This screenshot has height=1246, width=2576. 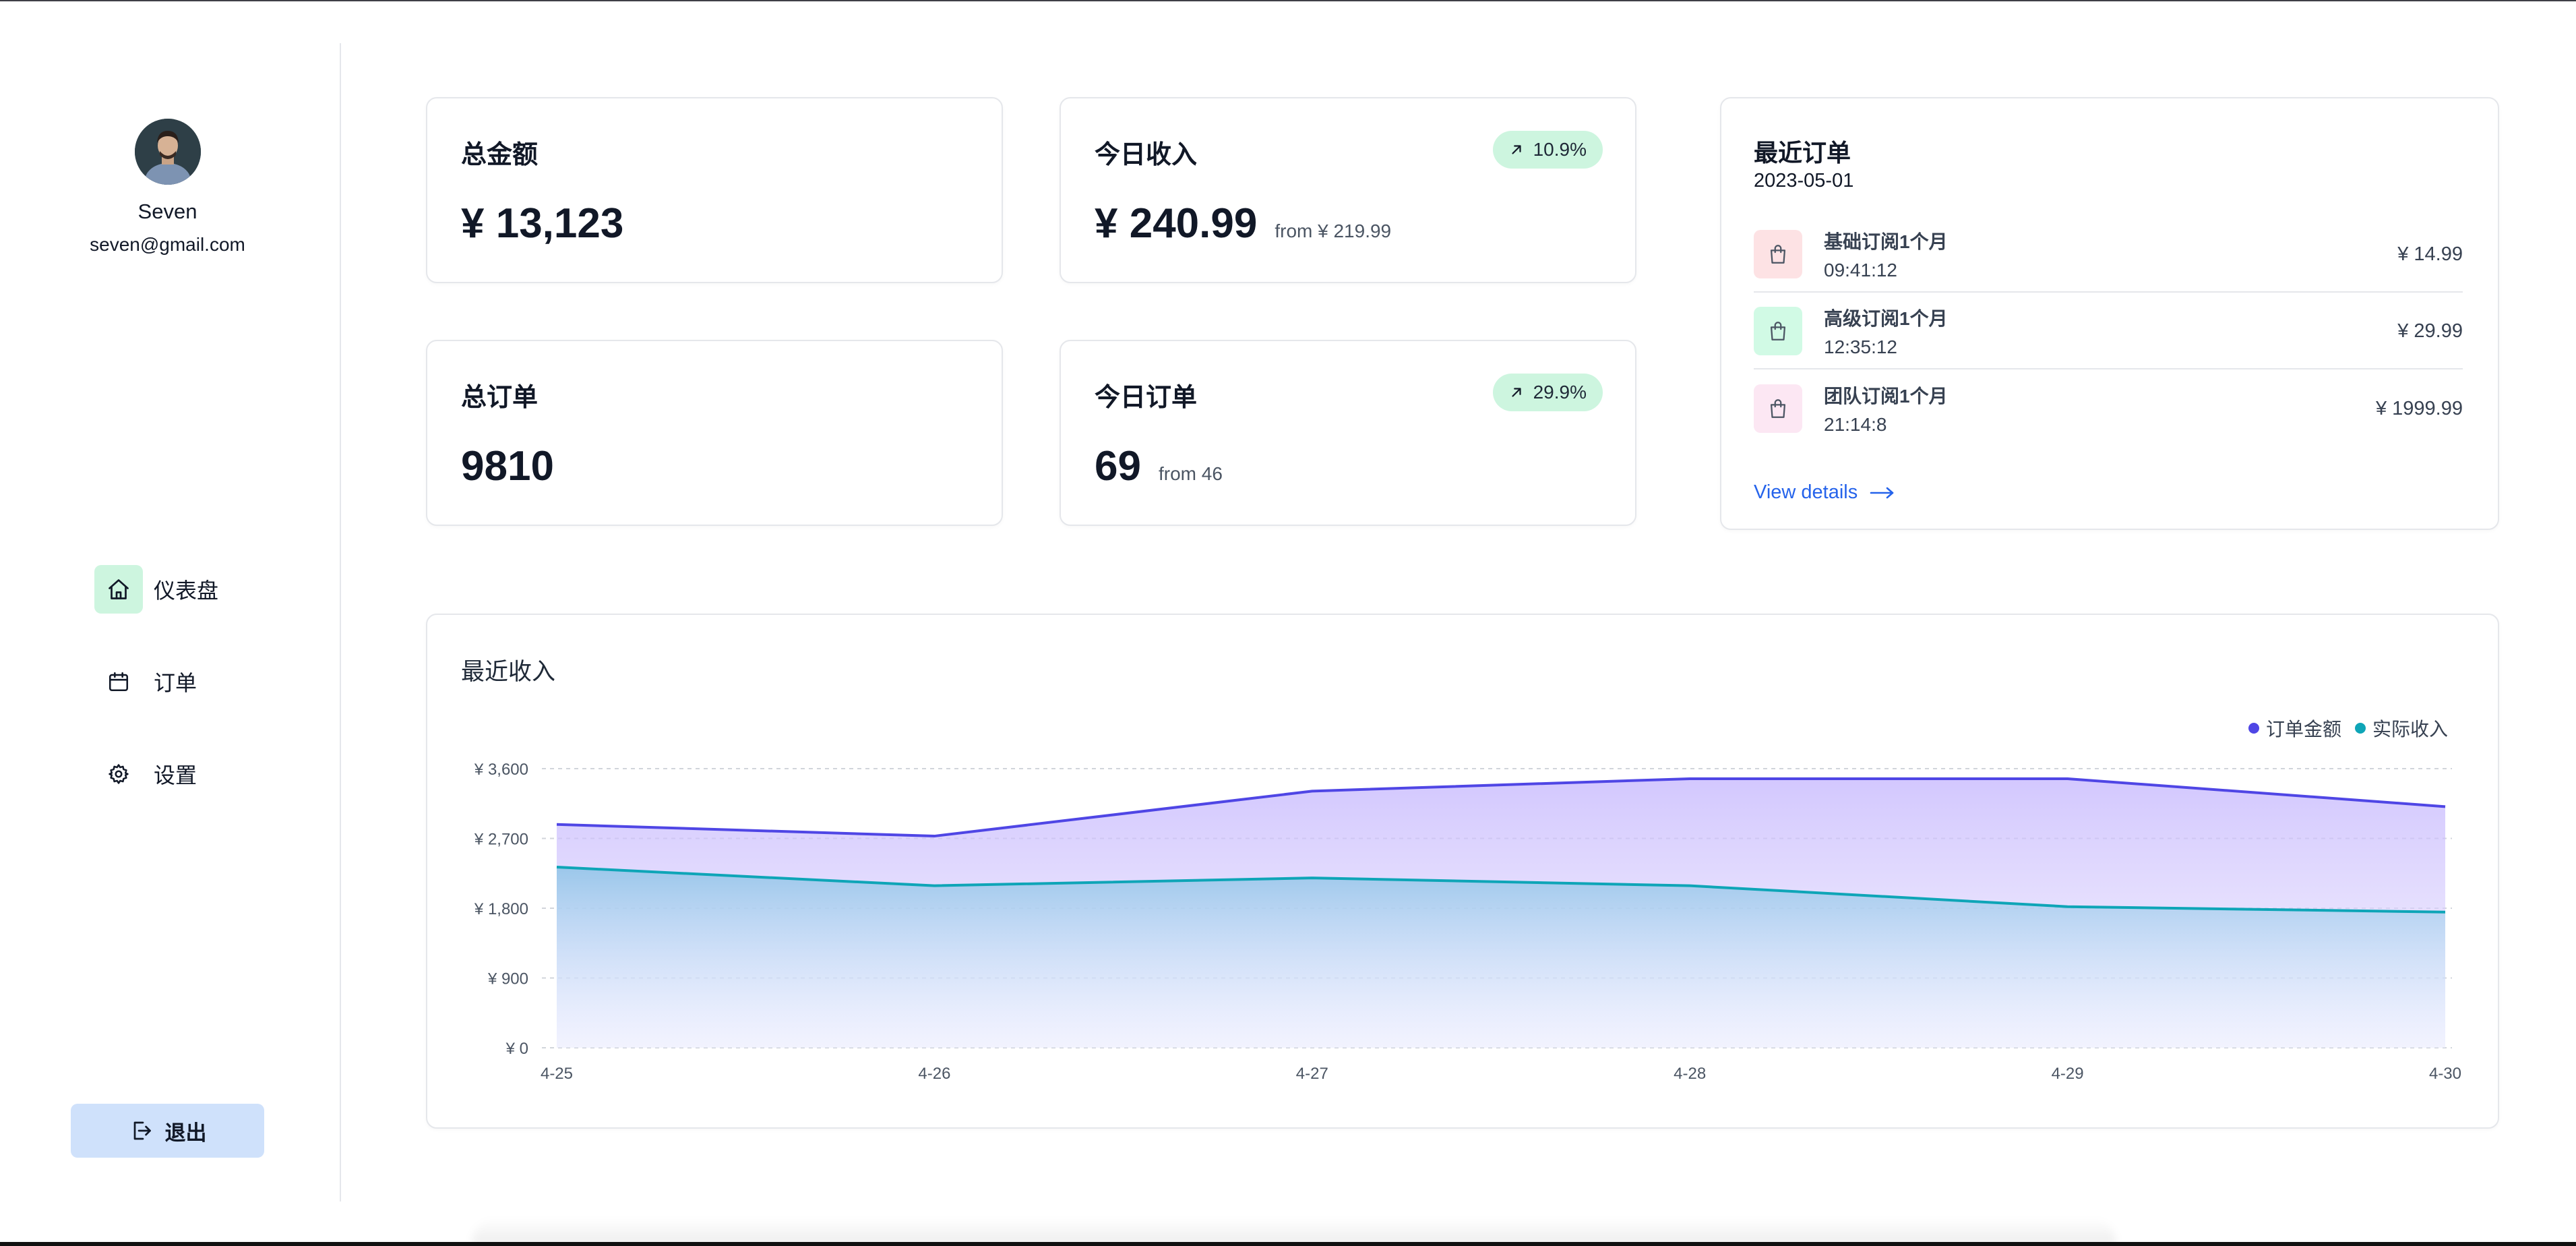 I want to click on sidebar-item-dashboard: 仪表盘, so click(x=179, y=589).